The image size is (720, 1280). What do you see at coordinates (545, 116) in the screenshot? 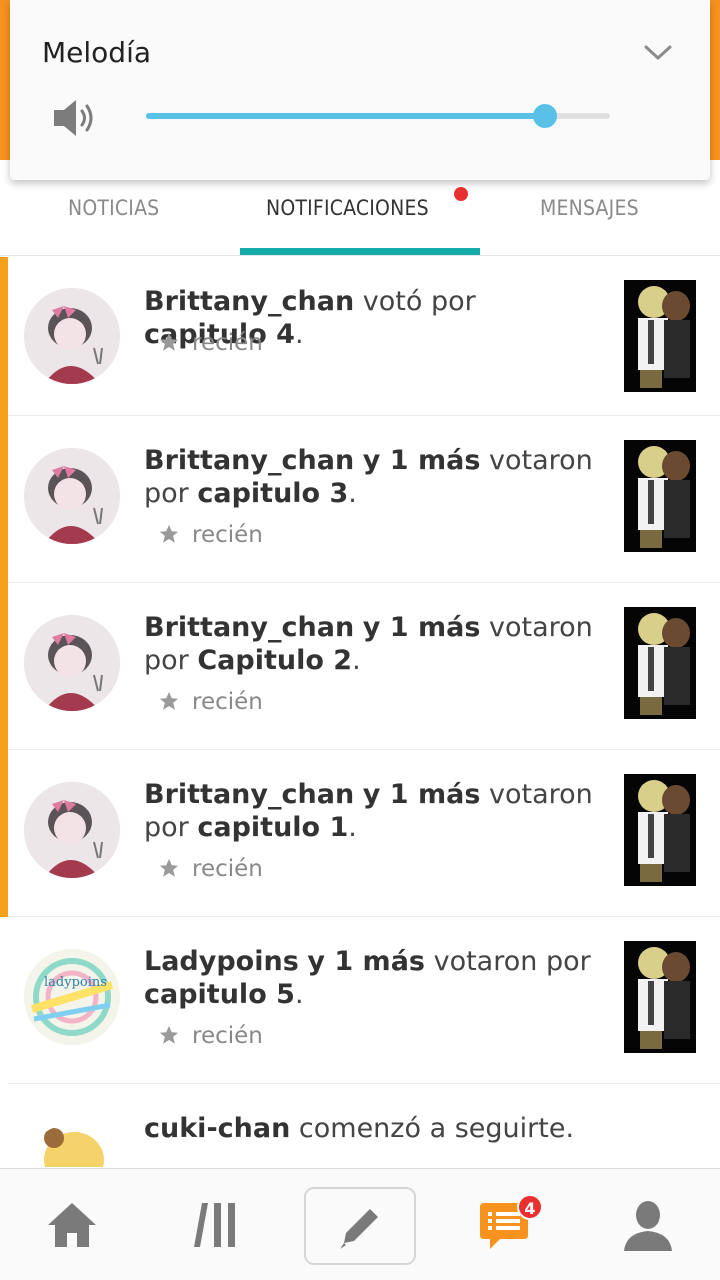
I see `volume-slider-thumb` at bounding box center [545, 116].